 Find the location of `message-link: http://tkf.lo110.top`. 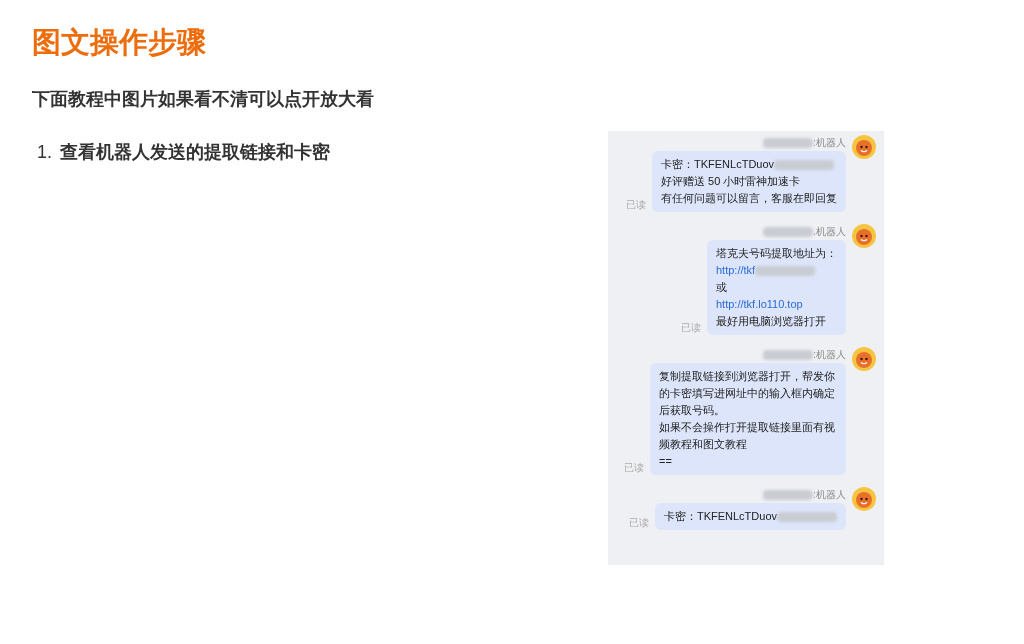

message-link: http://tkf.lo110.top is located at coordinates (759, 304).